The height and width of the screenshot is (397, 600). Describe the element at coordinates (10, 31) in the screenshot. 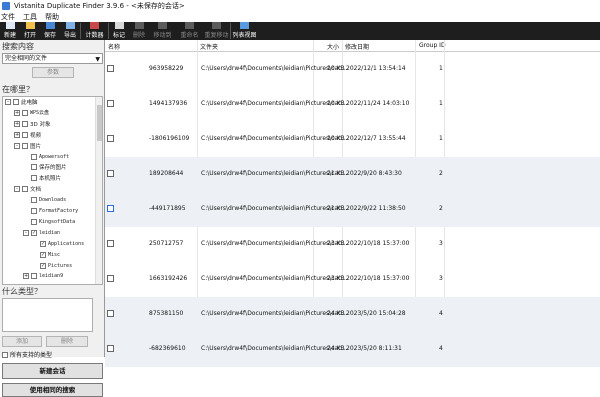

I see `toolbar-new-doc-button: 新建` at that location.